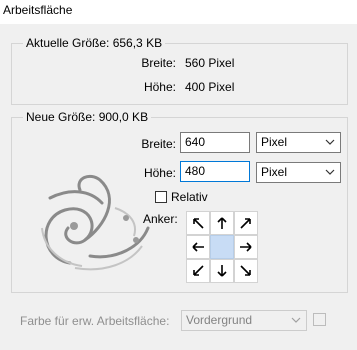  I want to click on anchor-top-right, so click(246, 223).